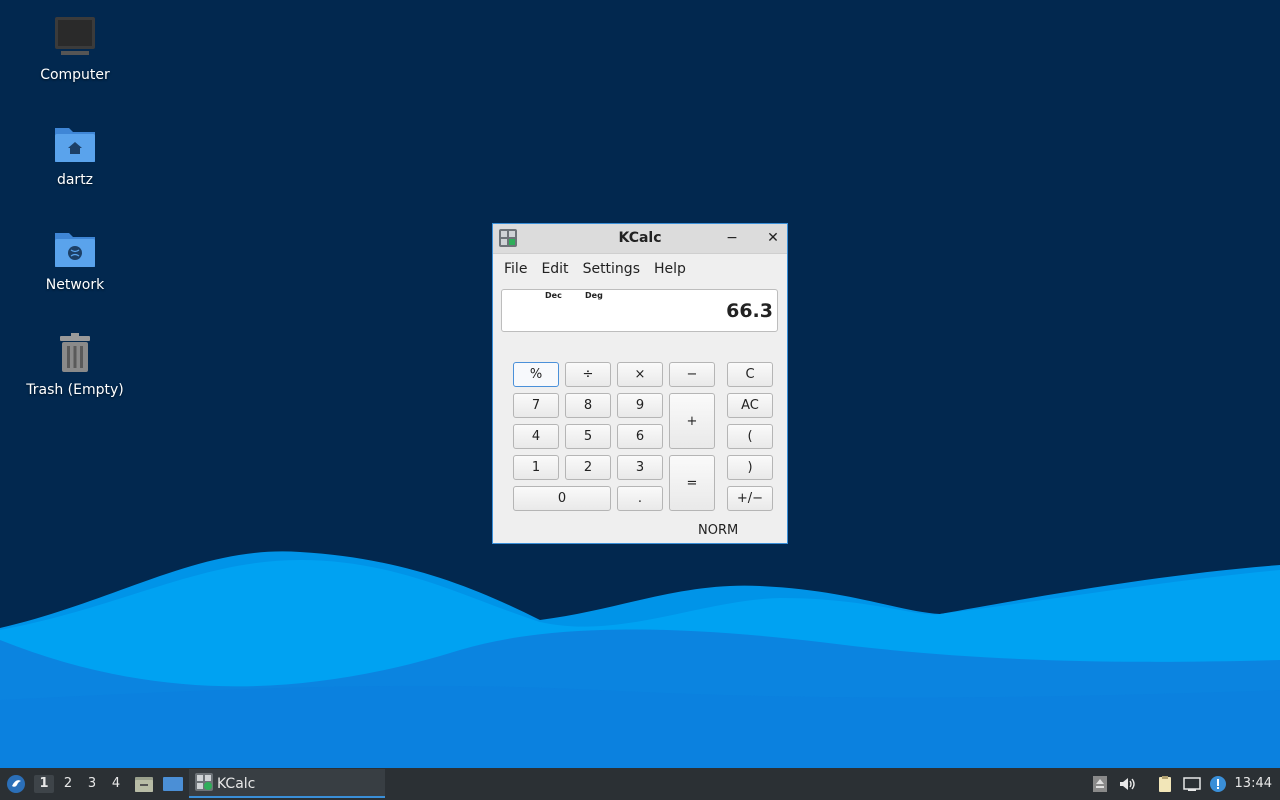 This screenshot has width=1280, height=800. I want to click on eject-icon, so click(1100, 784).